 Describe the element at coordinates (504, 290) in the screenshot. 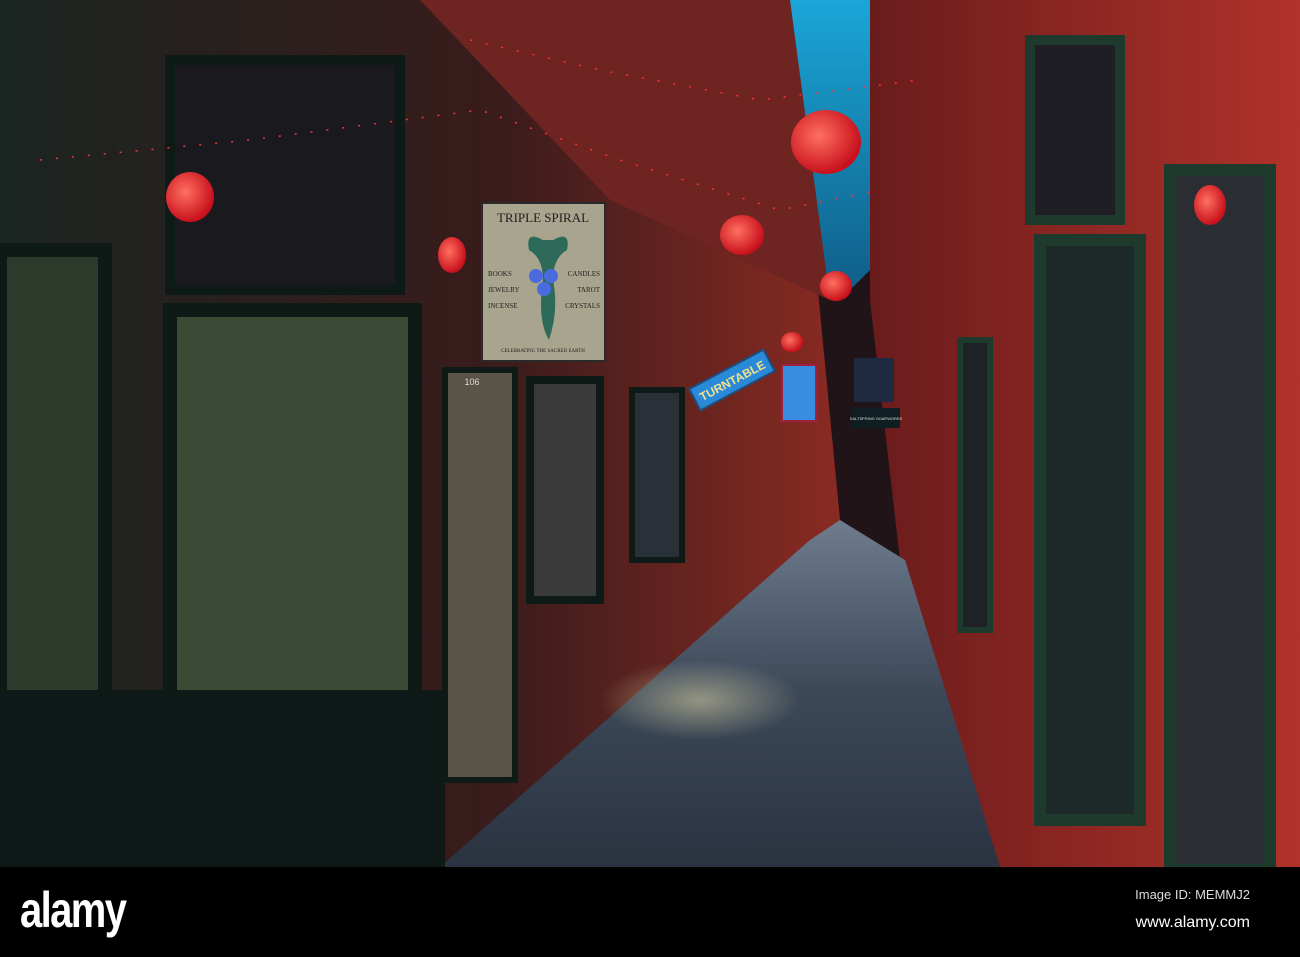

I see `sign-text: JEWELRY` at that location.